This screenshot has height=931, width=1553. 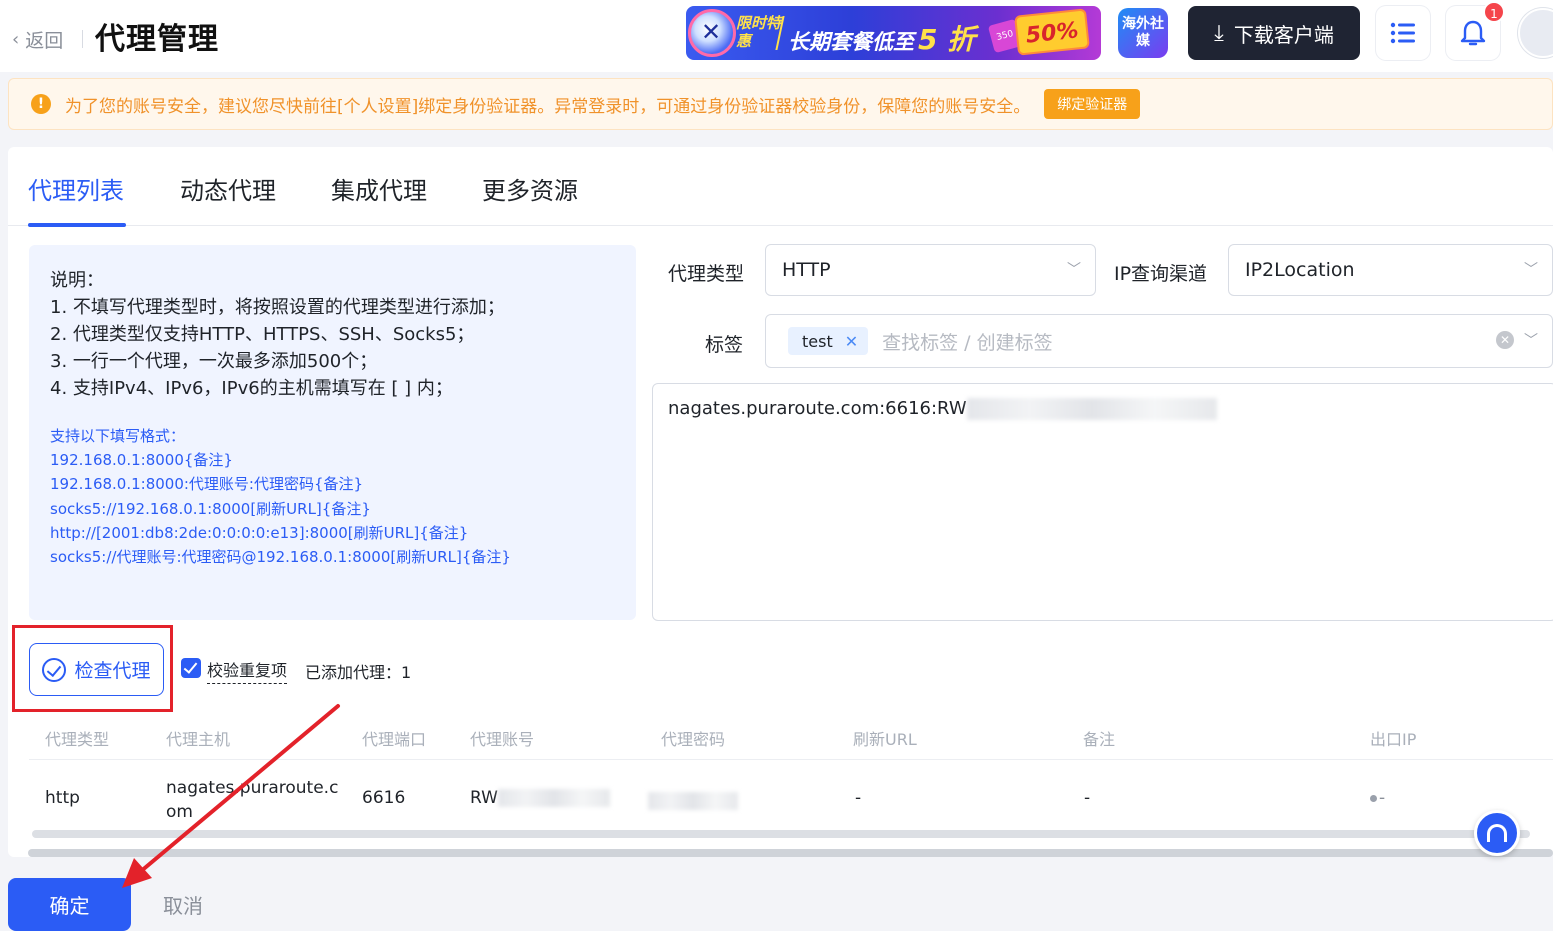 What do you see at coordinates (82, 39) in the screenshot?
I see `header-divider` at bounding box center [82, 39].